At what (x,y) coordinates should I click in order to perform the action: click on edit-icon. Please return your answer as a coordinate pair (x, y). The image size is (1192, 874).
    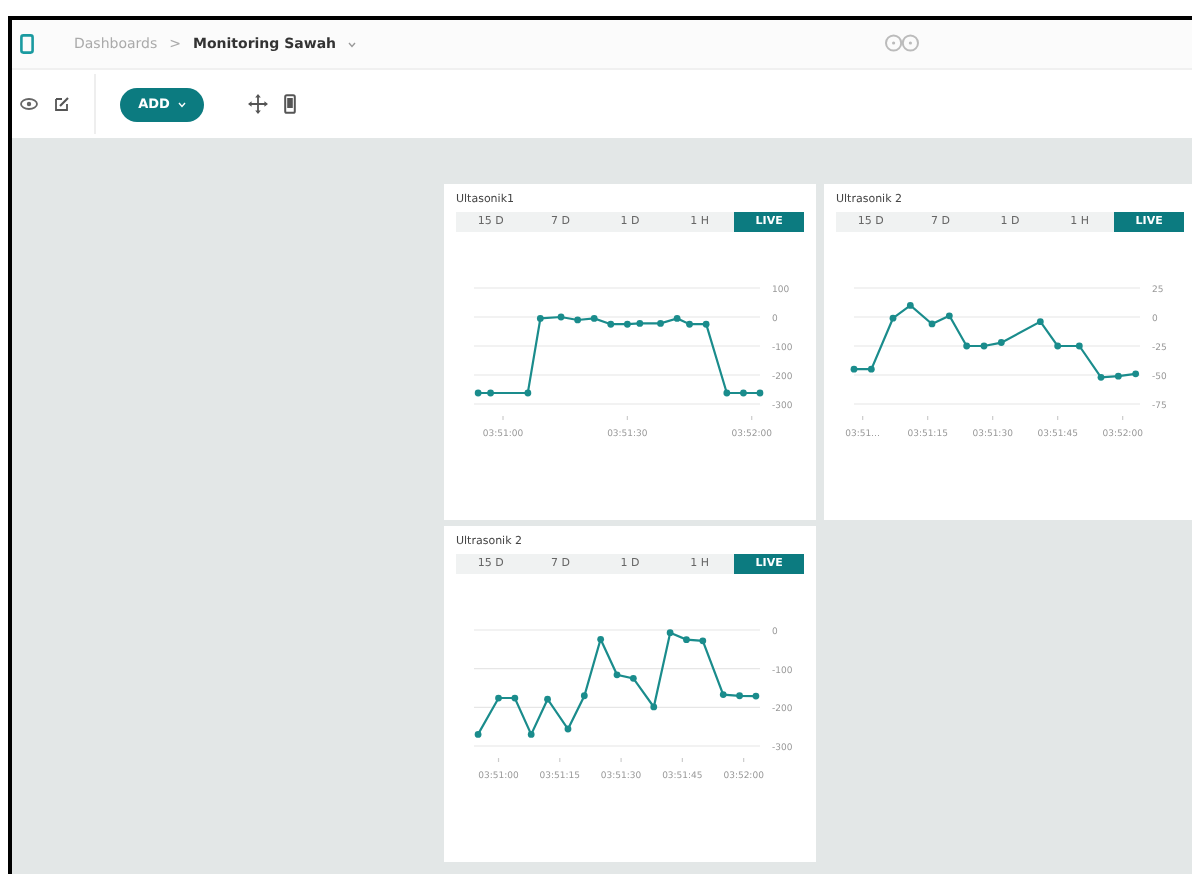
    Looking at the image, I should click on (62, 104).